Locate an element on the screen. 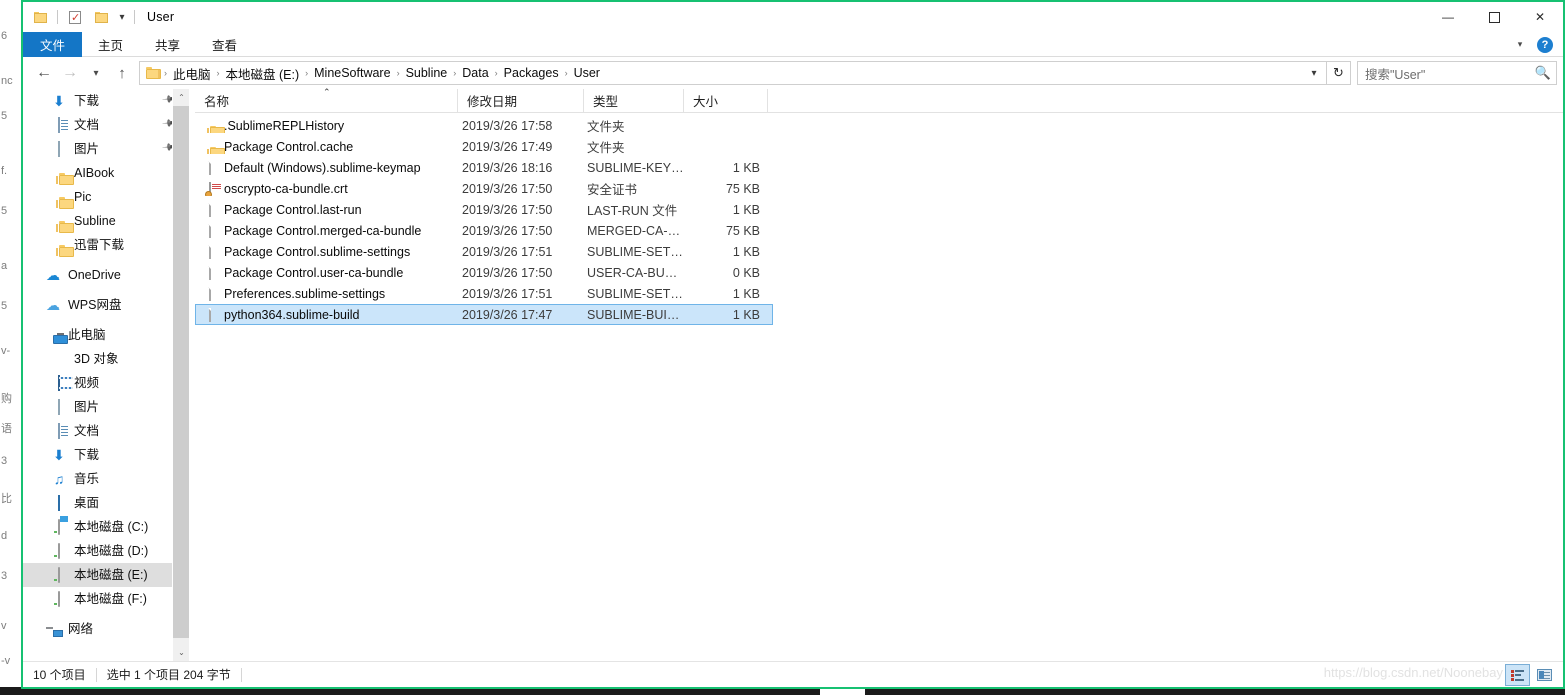 This screenshot has height=695, width=1565. large-icons-view-button is located at coordinates (1544, 675).